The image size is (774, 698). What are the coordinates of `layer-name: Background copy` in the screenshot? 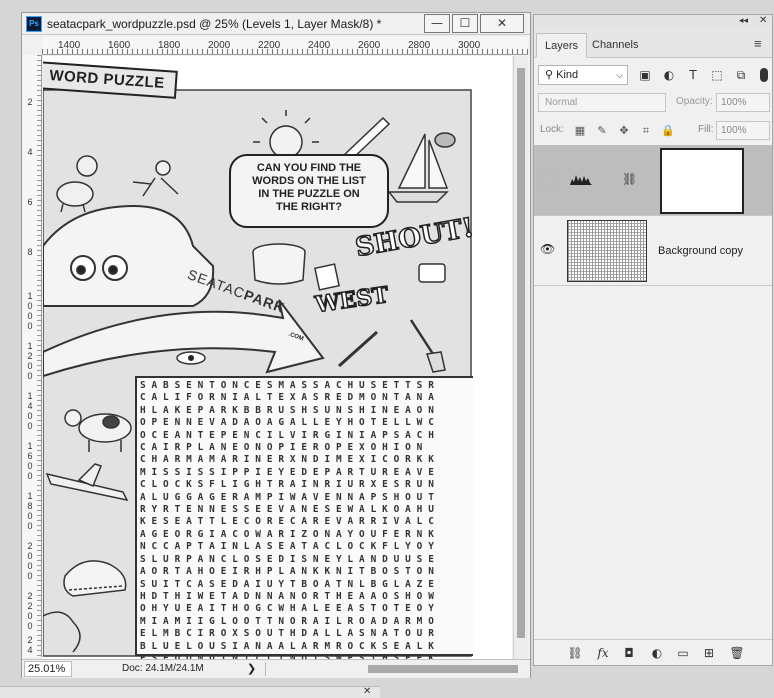 It's located at (700, 251).